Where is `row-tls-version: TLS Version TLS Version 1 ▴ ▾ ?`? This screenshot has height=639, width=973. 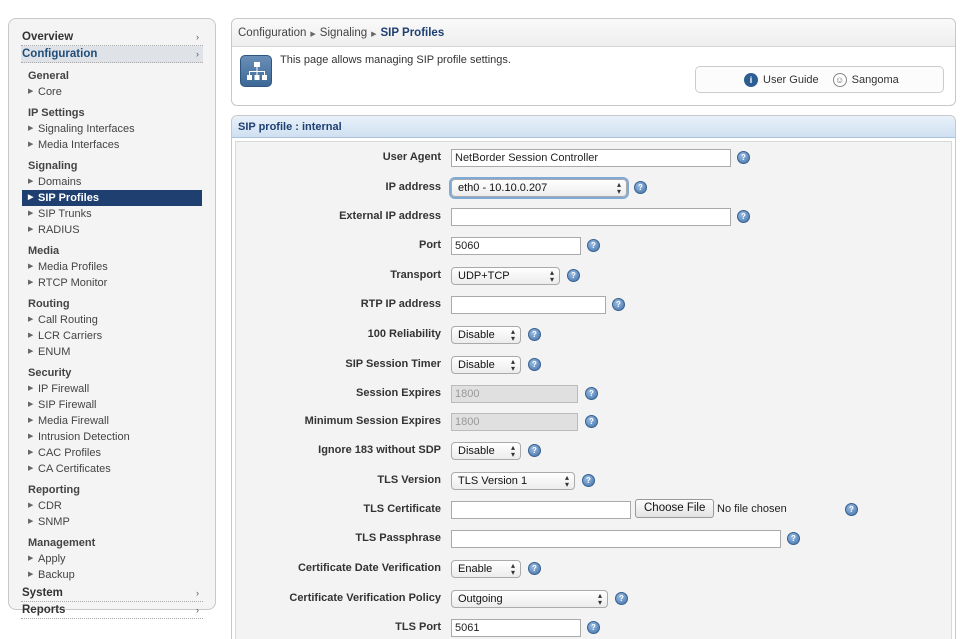
row-tls-version: TLS Version TLS Version 1 ▴ ▾ ? is located at coordinates (593, 481).